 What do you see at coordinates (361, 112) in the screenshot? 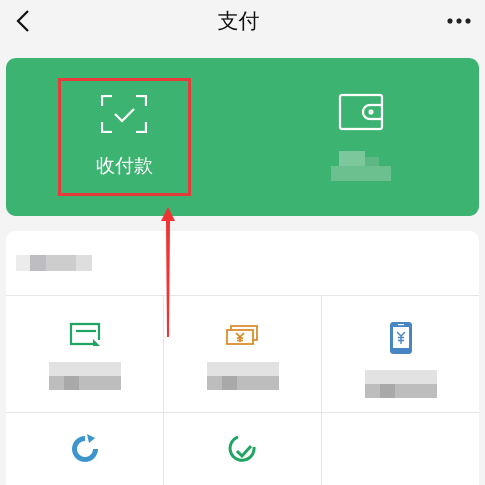
I see `wallet-icon` at bounding box center [361, 112].